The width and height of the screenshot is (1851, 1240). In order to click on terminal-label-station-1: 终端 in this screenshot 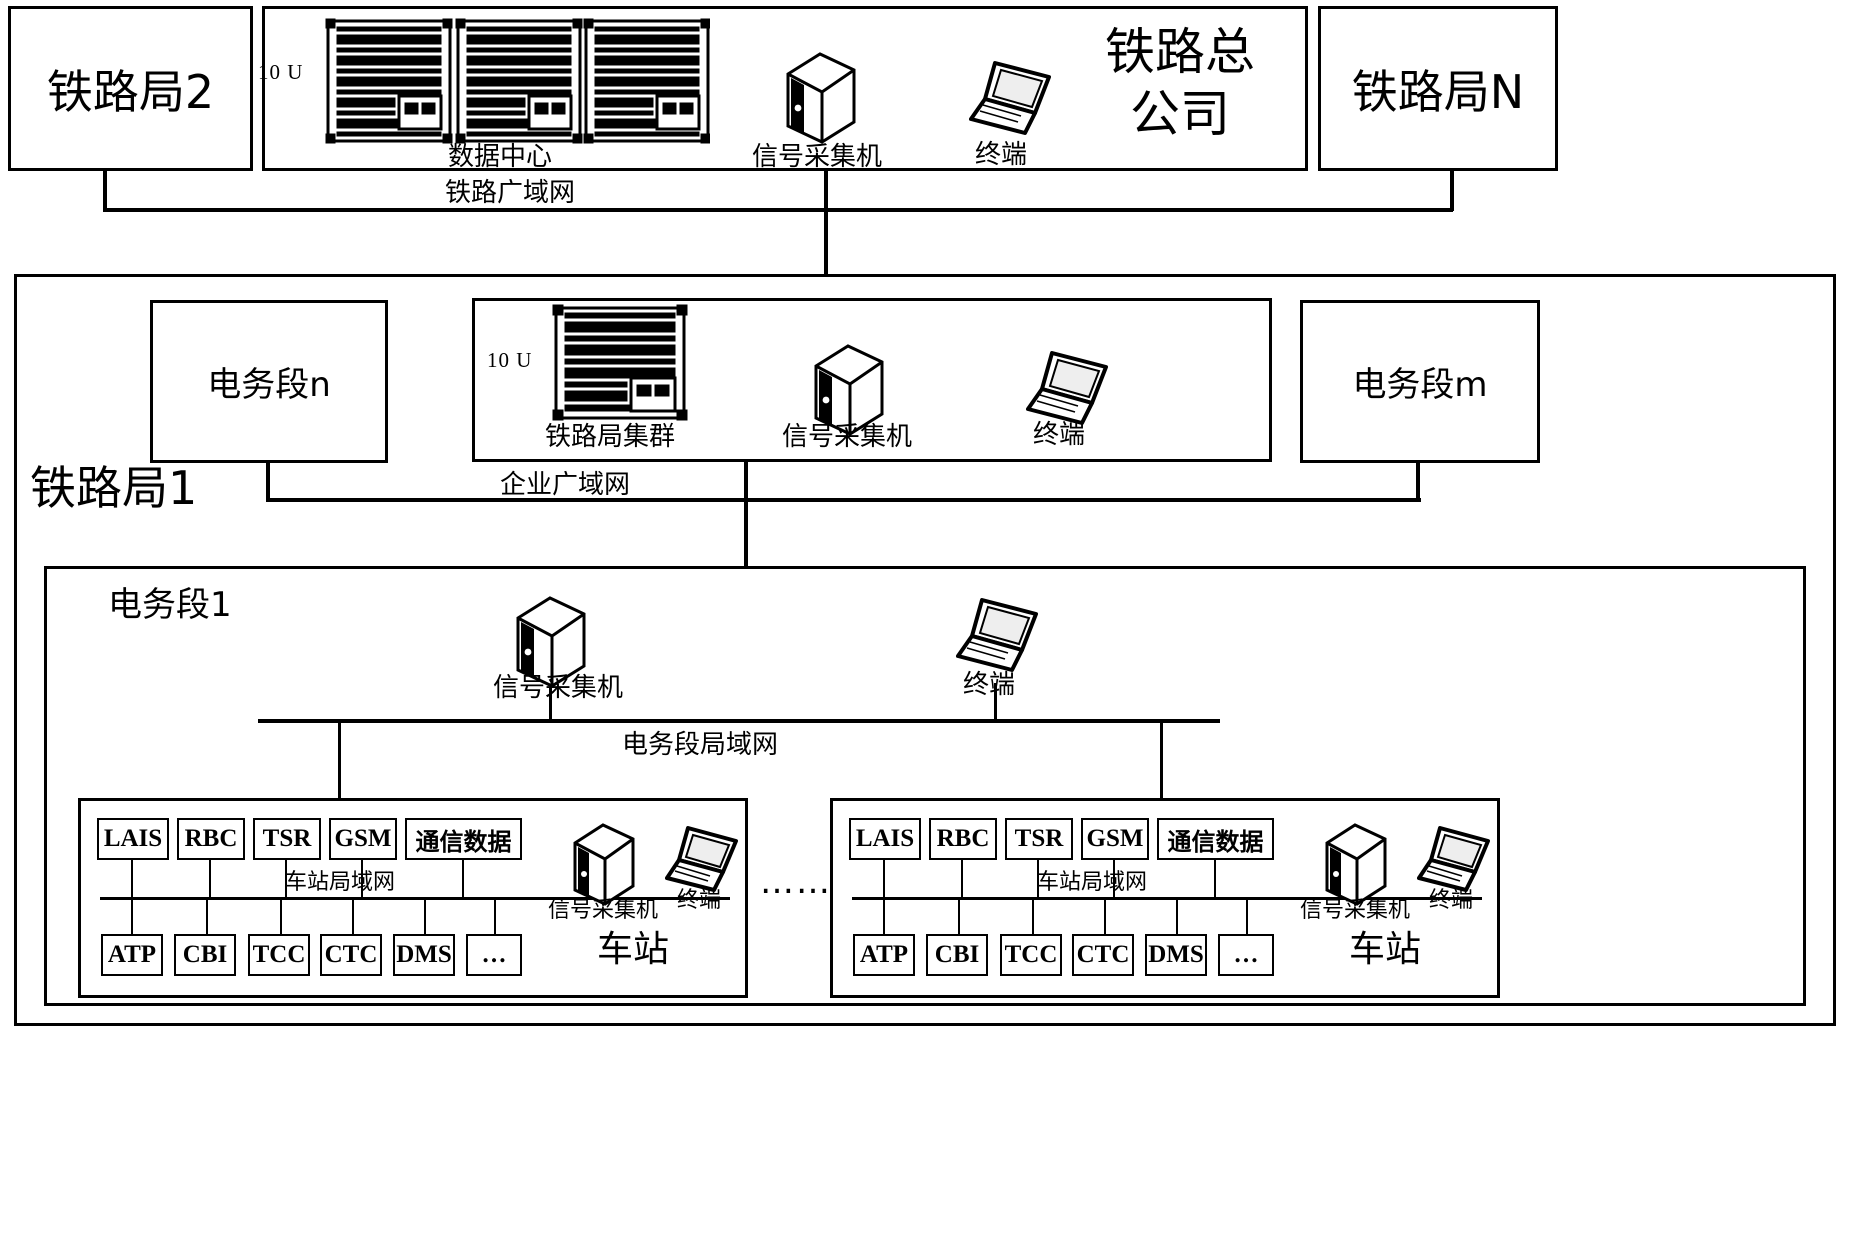, I will do `click(699, 900)`.